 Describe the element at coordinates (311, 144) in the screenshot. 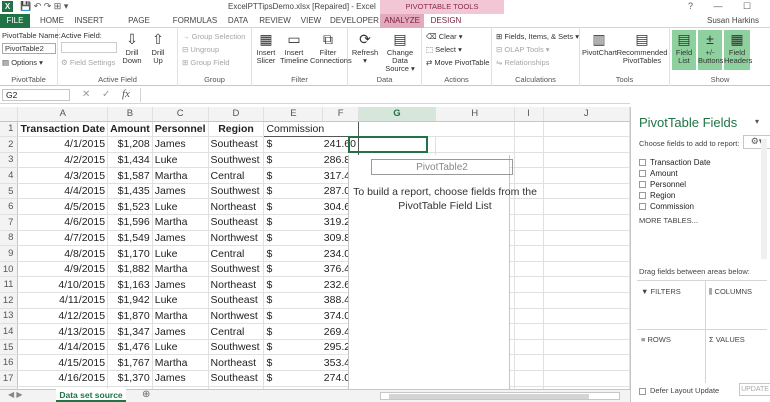

I see `commission-cell: $241.60` at that location.